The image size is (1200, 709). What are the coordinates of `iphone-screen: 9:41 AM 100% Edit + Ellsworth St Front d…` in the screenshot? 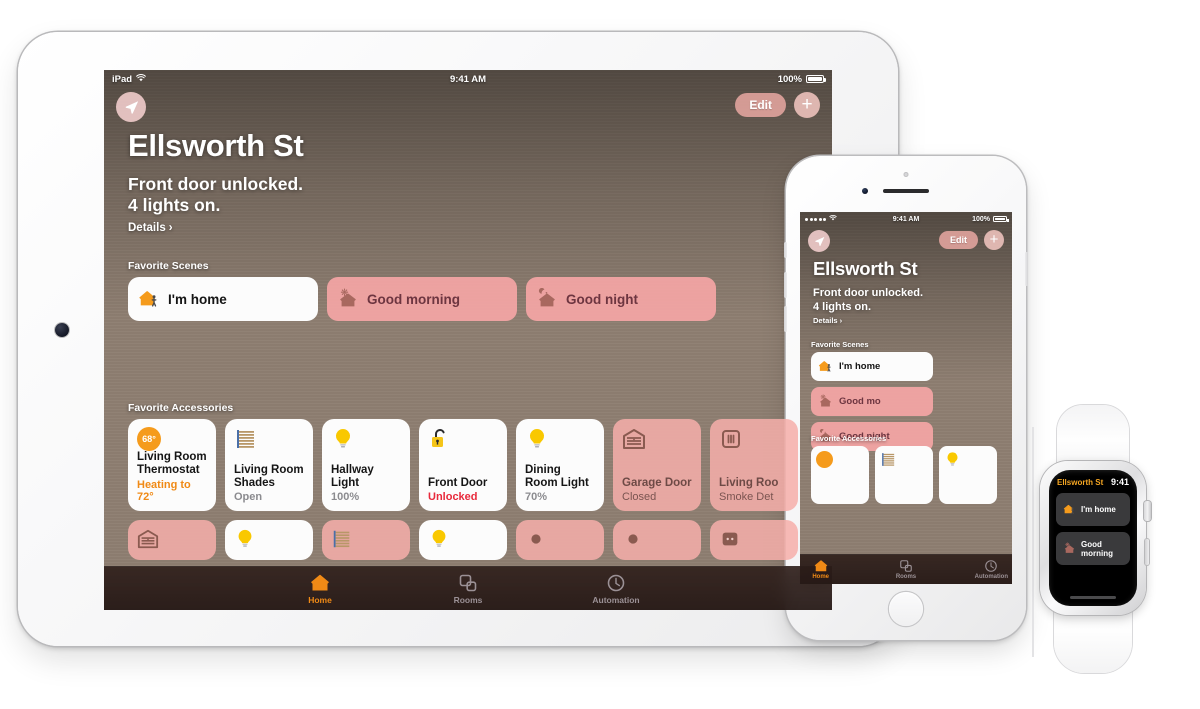 It's located at (906, 398).